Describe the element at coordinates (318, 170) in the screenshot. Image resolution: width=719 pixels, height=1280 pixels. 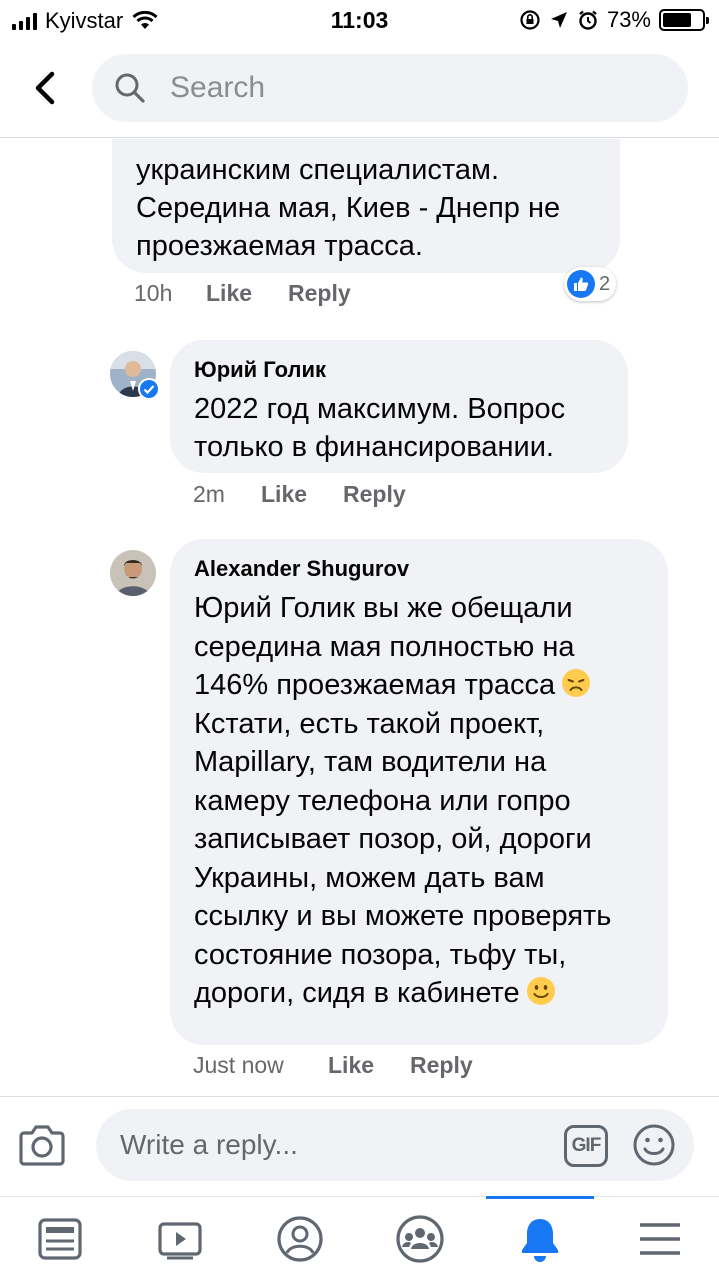
I see `comment-line: украинским специалистам.` at that location.